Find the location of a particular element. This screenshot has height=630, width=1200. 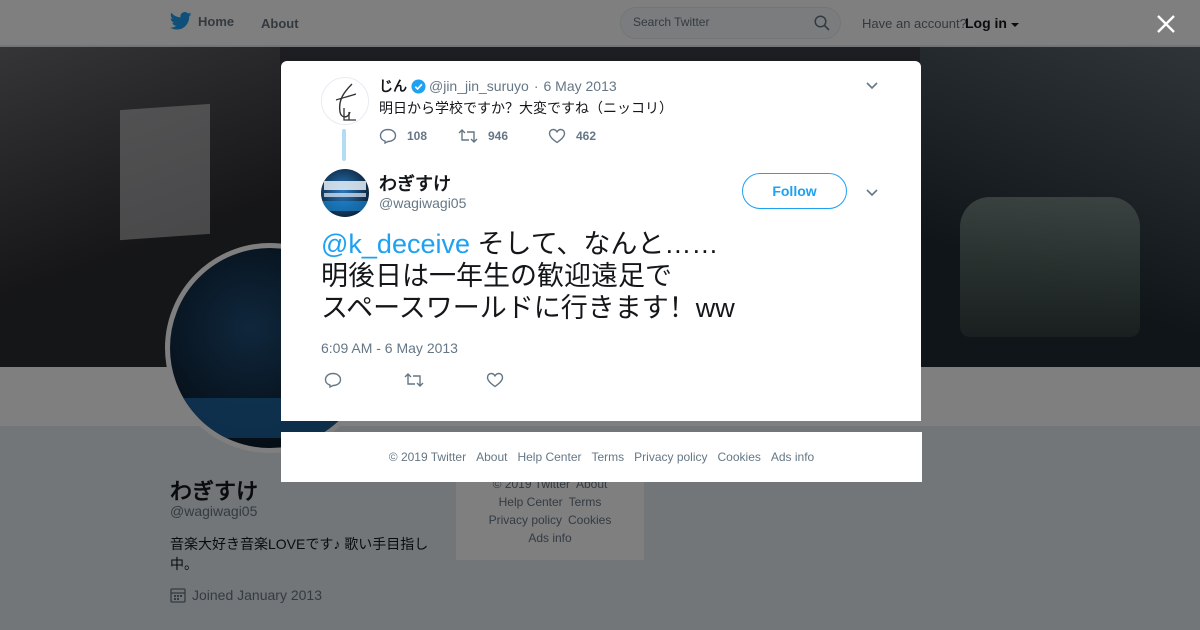

context-retweet-action: 946 is located at coordinates (503, 136).